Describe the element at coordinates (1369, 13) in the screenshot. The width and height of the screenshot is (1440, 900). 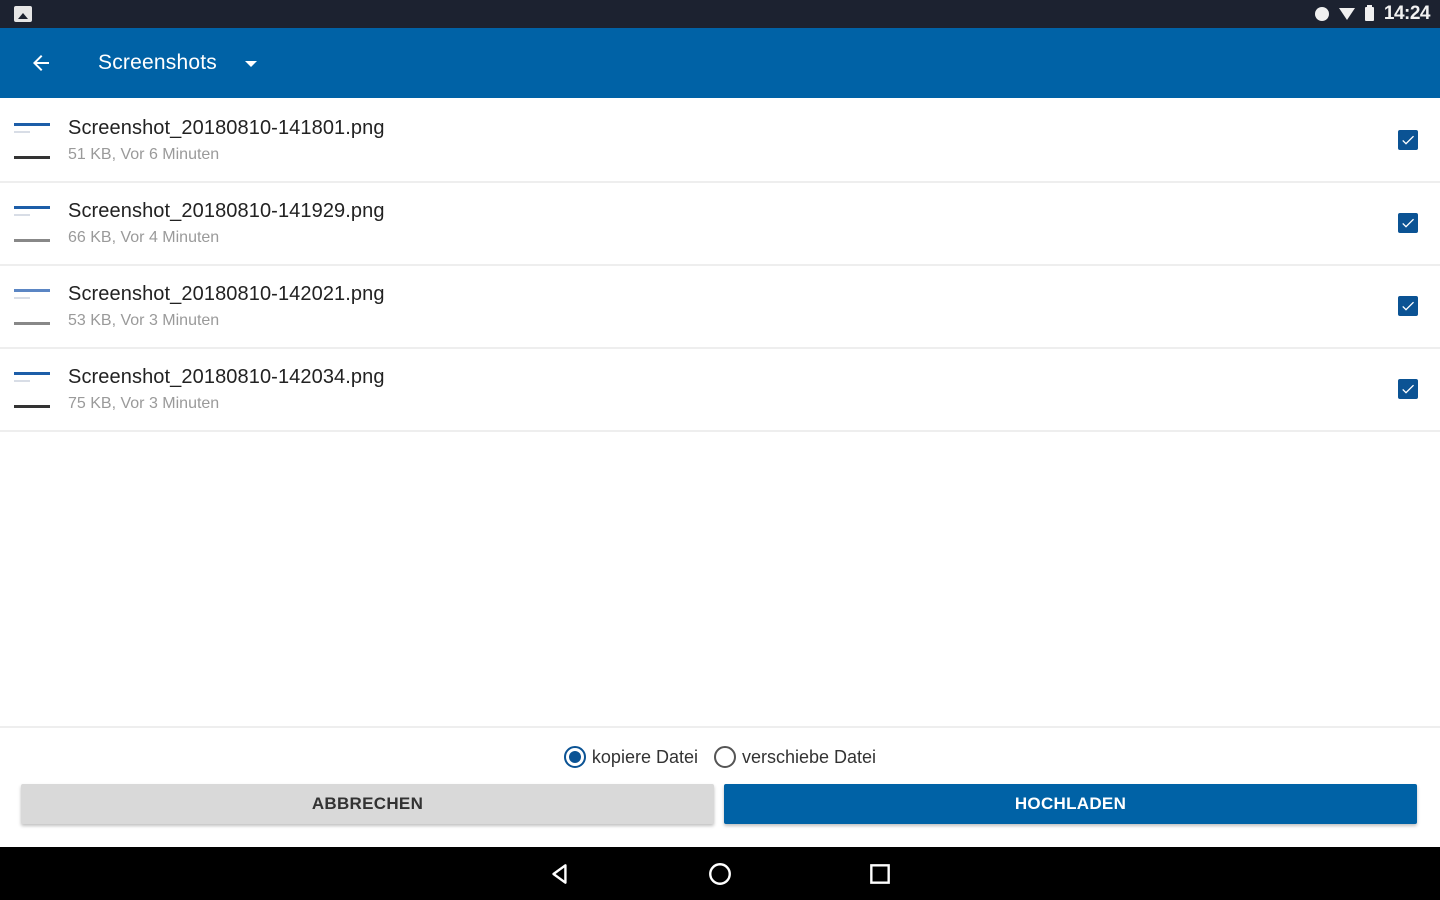
I see `battery-icon` at that location.